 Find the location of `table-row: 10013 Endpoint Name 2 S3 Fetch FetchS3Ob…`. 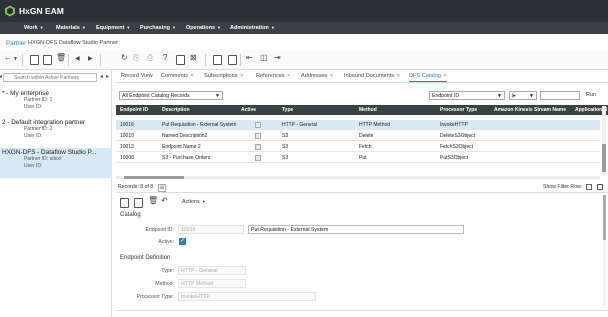

table-row: 10013 Endpoint Name 2 S3 Fetch FetchS3Ob… is located at coordinates (358, 147).